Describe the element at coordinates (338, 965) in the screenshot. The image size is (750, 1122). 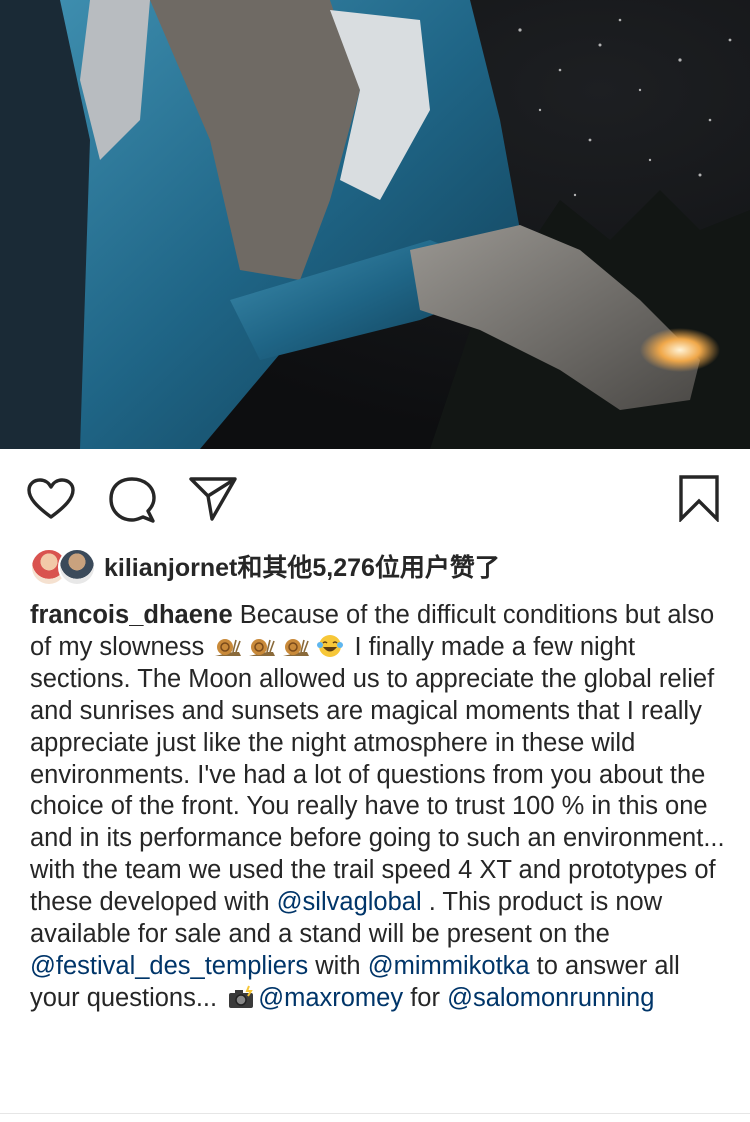
I see `caption-text: with` at that location.